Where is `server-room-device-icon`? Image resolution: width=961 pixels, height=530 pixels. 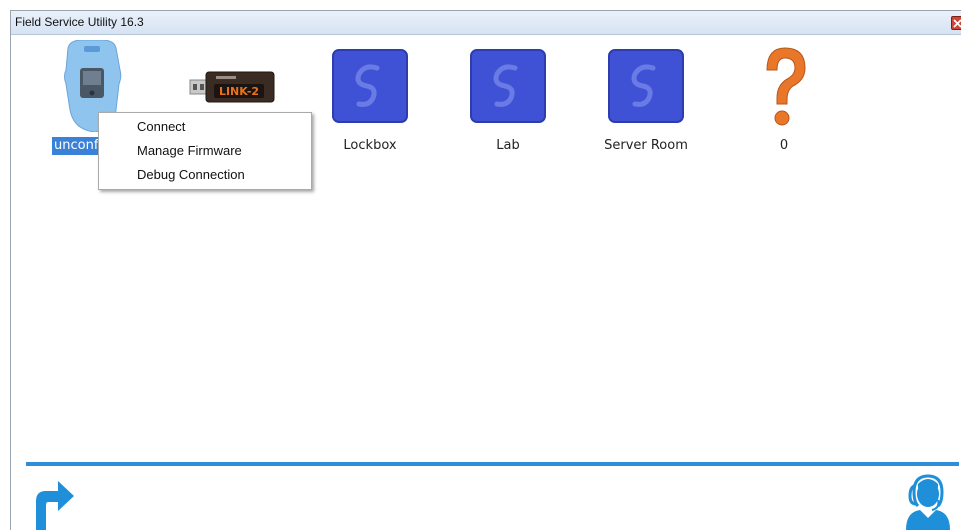
server-room-device-icon is located at coordinates (646, 85).